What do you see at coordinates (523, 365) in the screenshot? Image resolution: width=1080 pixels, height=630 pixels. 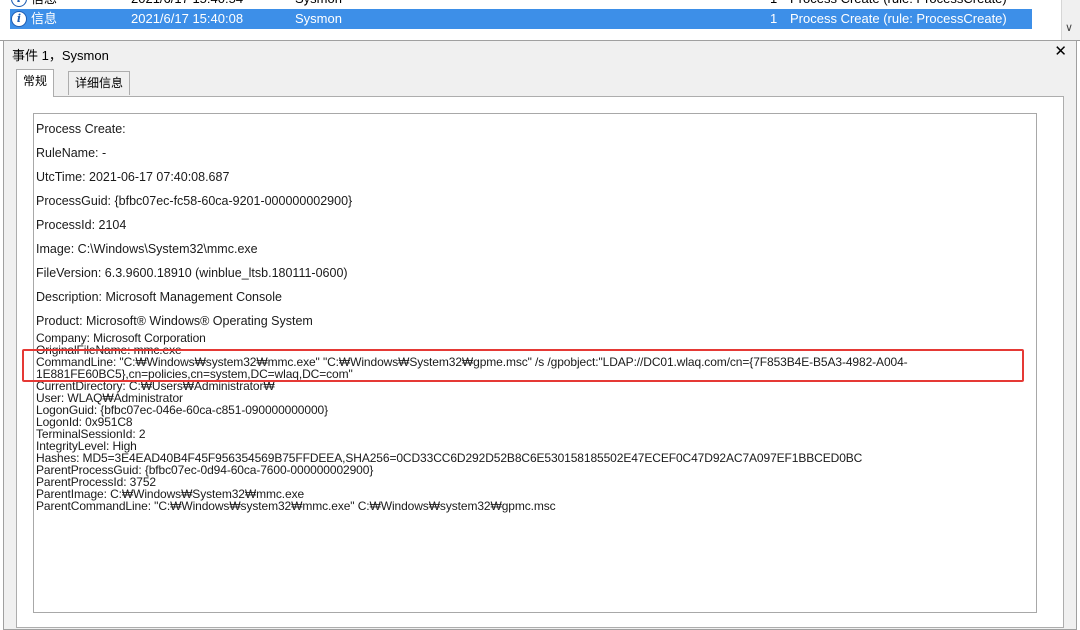 I see `commandline-highlight-box` at bounding box center [523, 365].